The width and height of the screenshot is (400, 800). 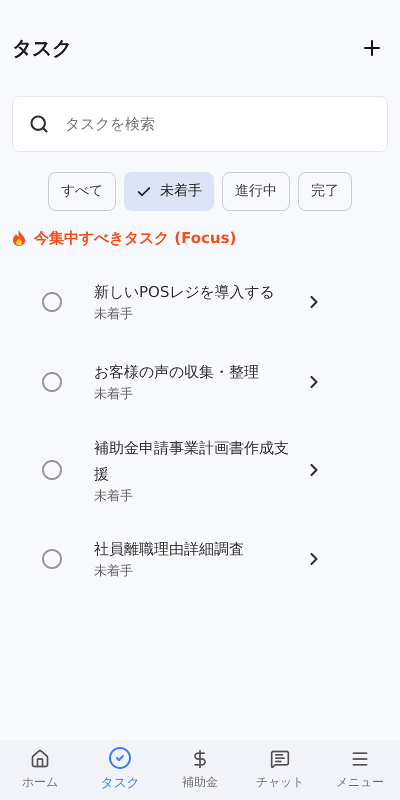 What do you see at coordinates (280, 759) in the screenshot?
I see `chat-icon` at bounding box center [280, 759].